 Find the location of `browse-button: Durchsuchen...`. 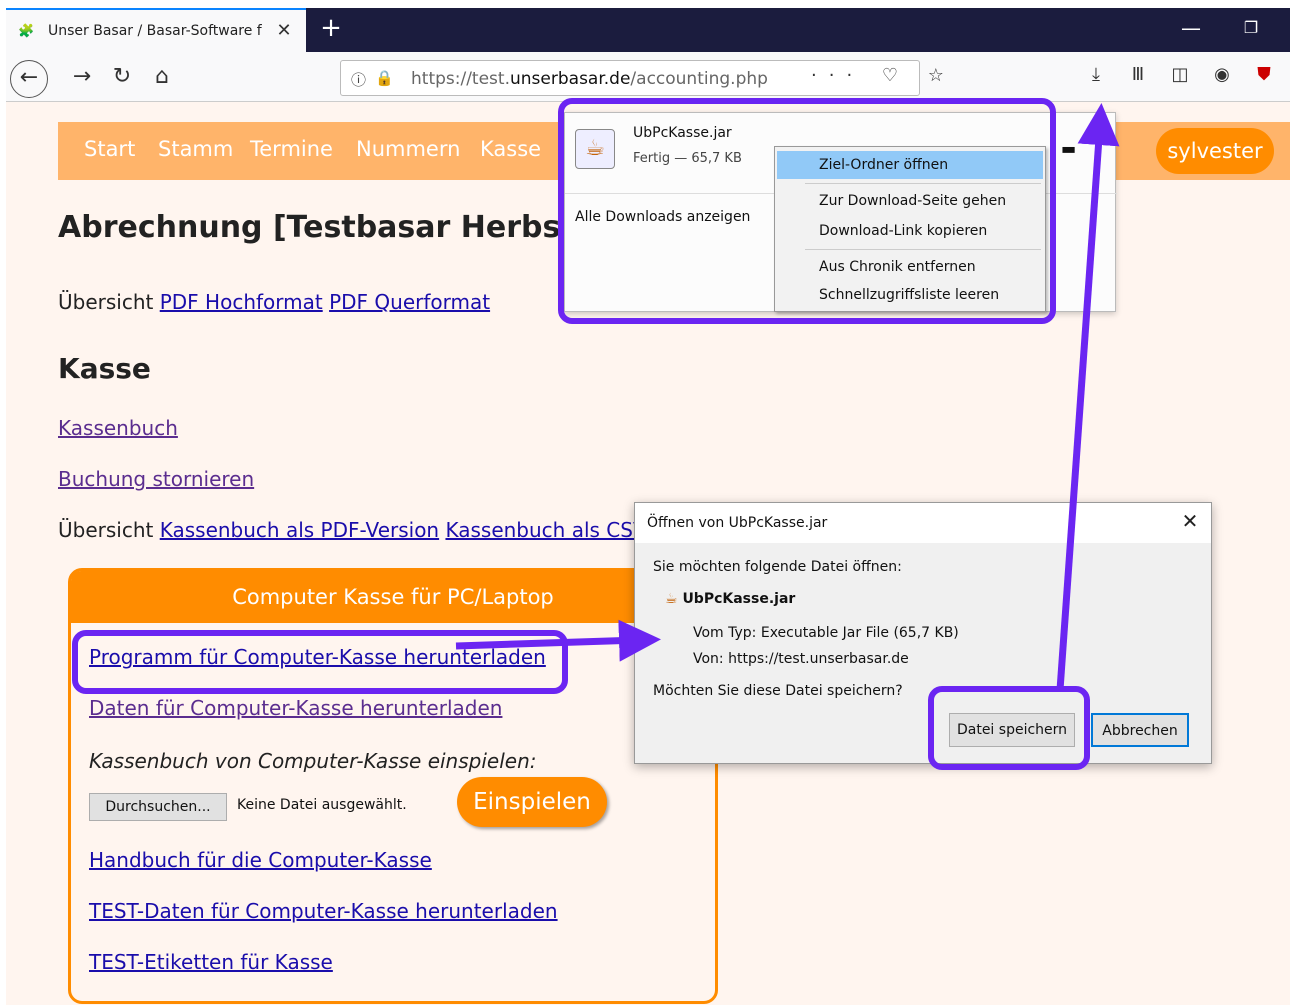

browse-button: Durchsuchen... is located at coordinates (158, 807).